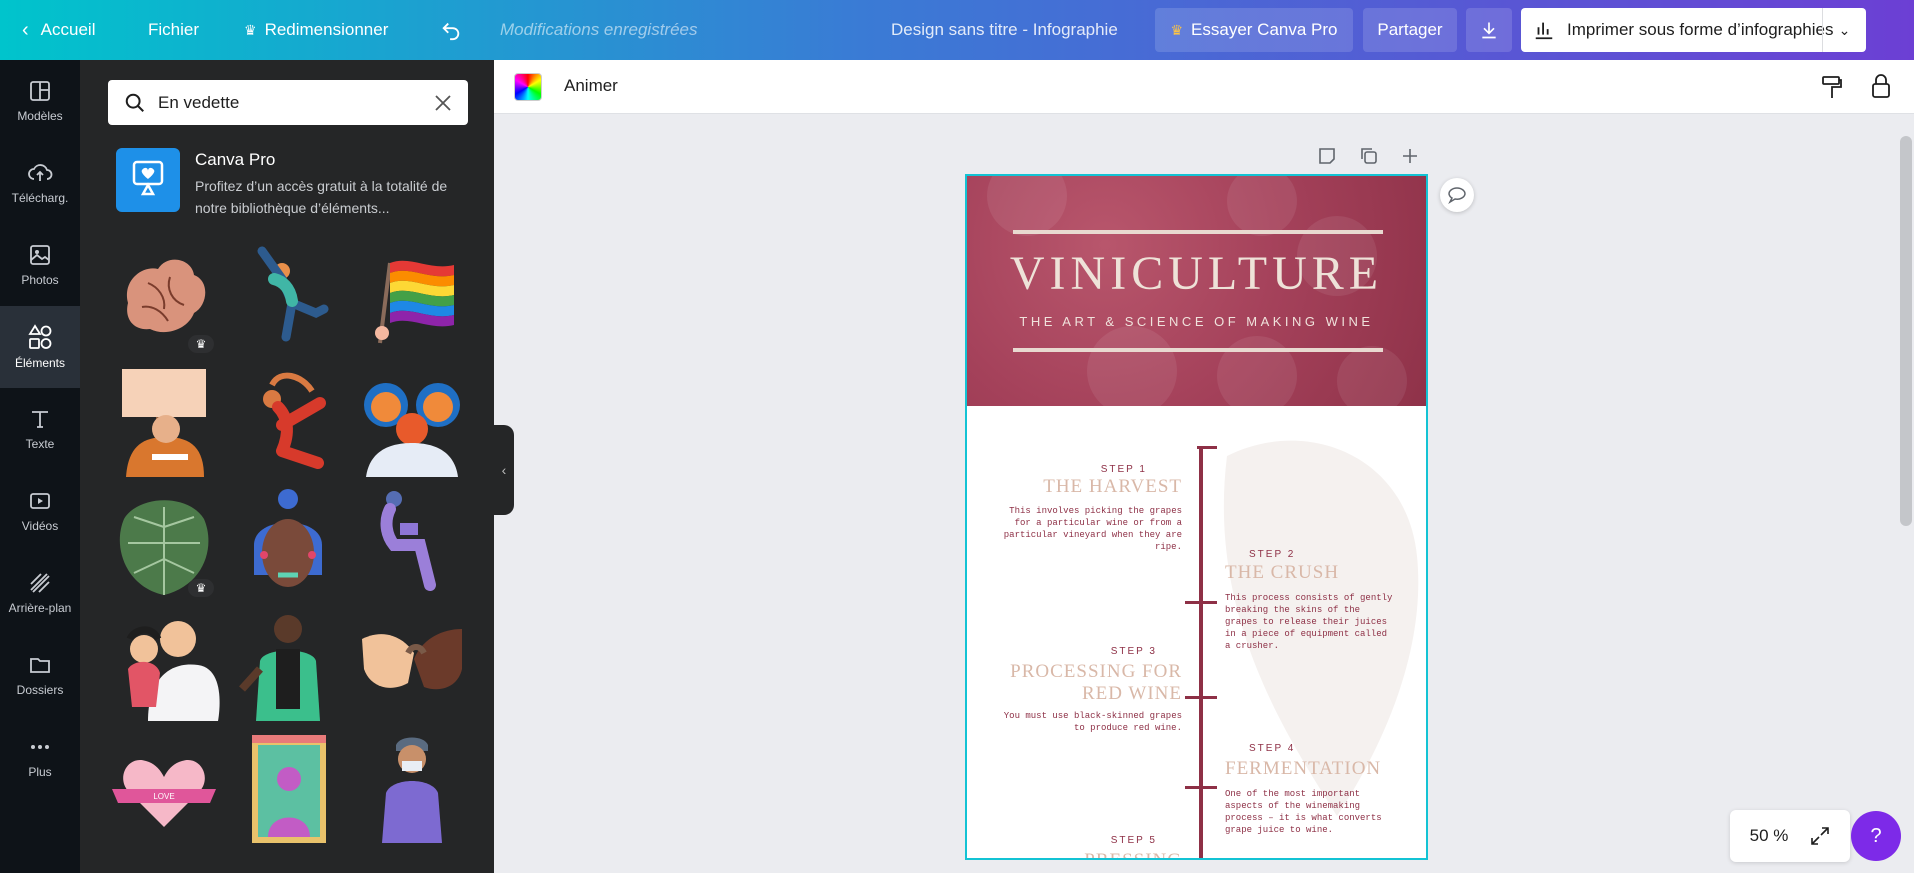  Describe the element at coordinates (1197, 867) in the screenshot. I see `canvas-horizontal-scrollbar` at that location.